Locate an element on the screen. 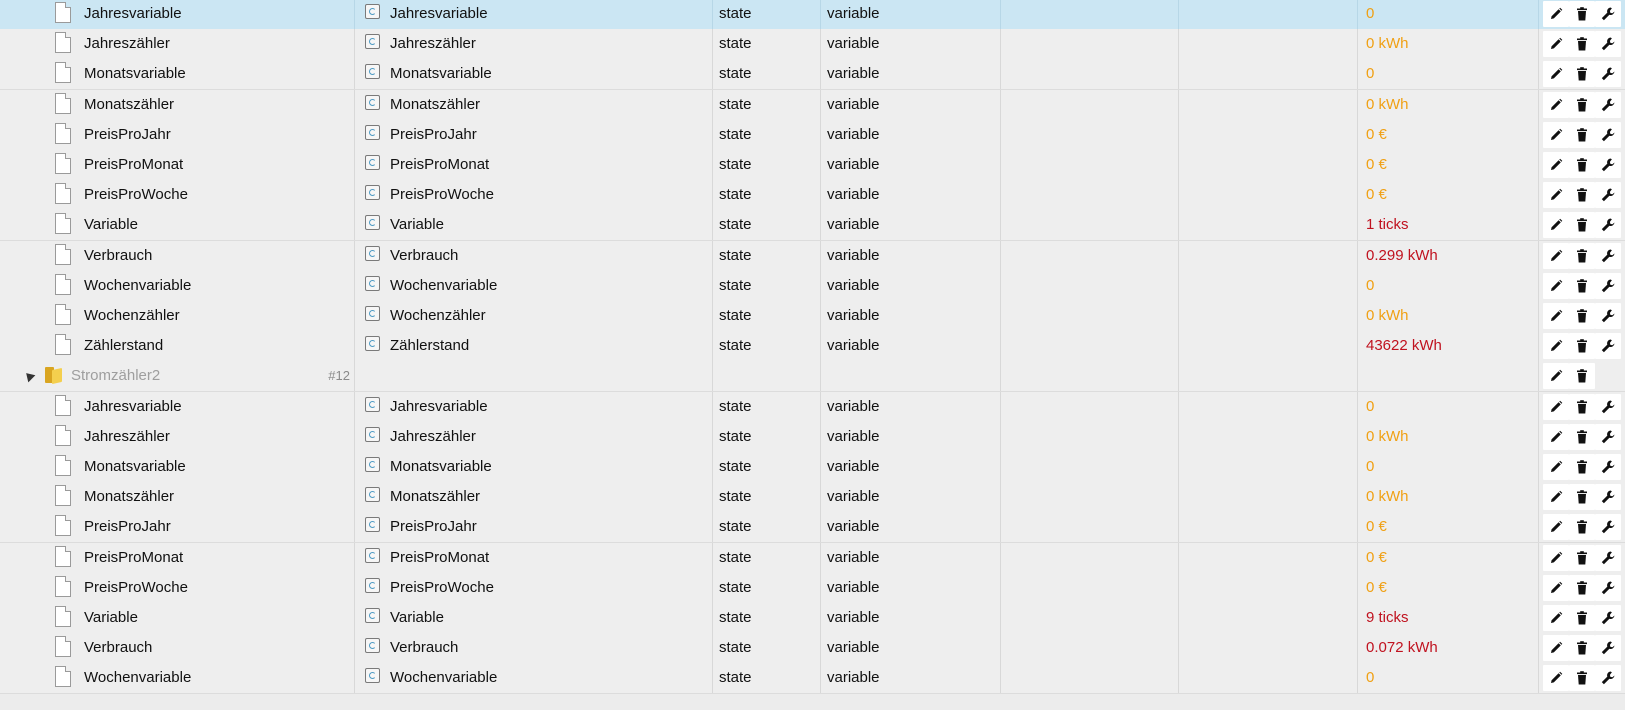 This screenshot has width=1625, height=710. state-value: 43622 kWh is located at coordinates (1451, 346).